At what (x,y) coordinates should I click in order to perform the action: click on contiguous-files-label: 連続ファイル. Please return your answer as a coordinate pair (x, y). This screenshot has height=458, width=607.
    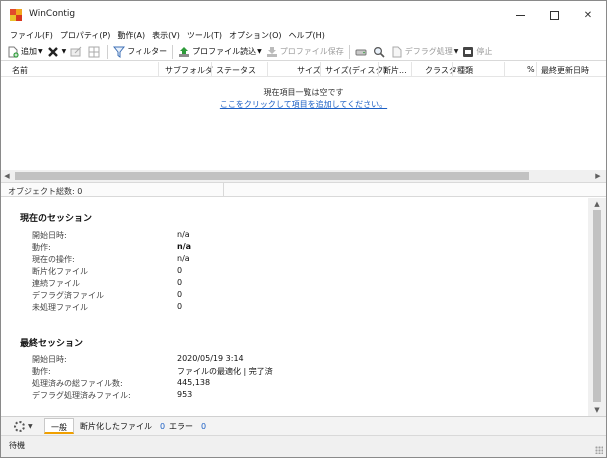
    Looking at the image, I should click on (56, 283).